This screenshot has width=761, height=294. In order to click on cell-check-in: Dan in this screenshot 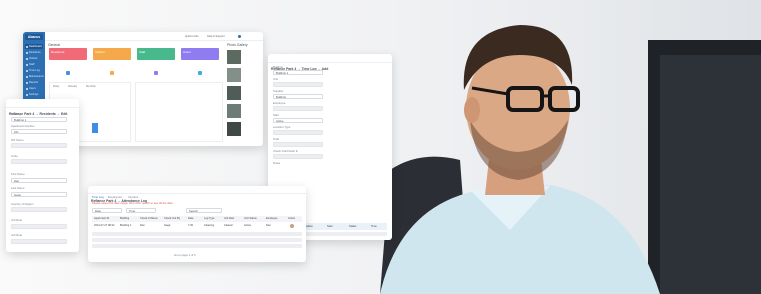, I will do `click(142, 225)`.